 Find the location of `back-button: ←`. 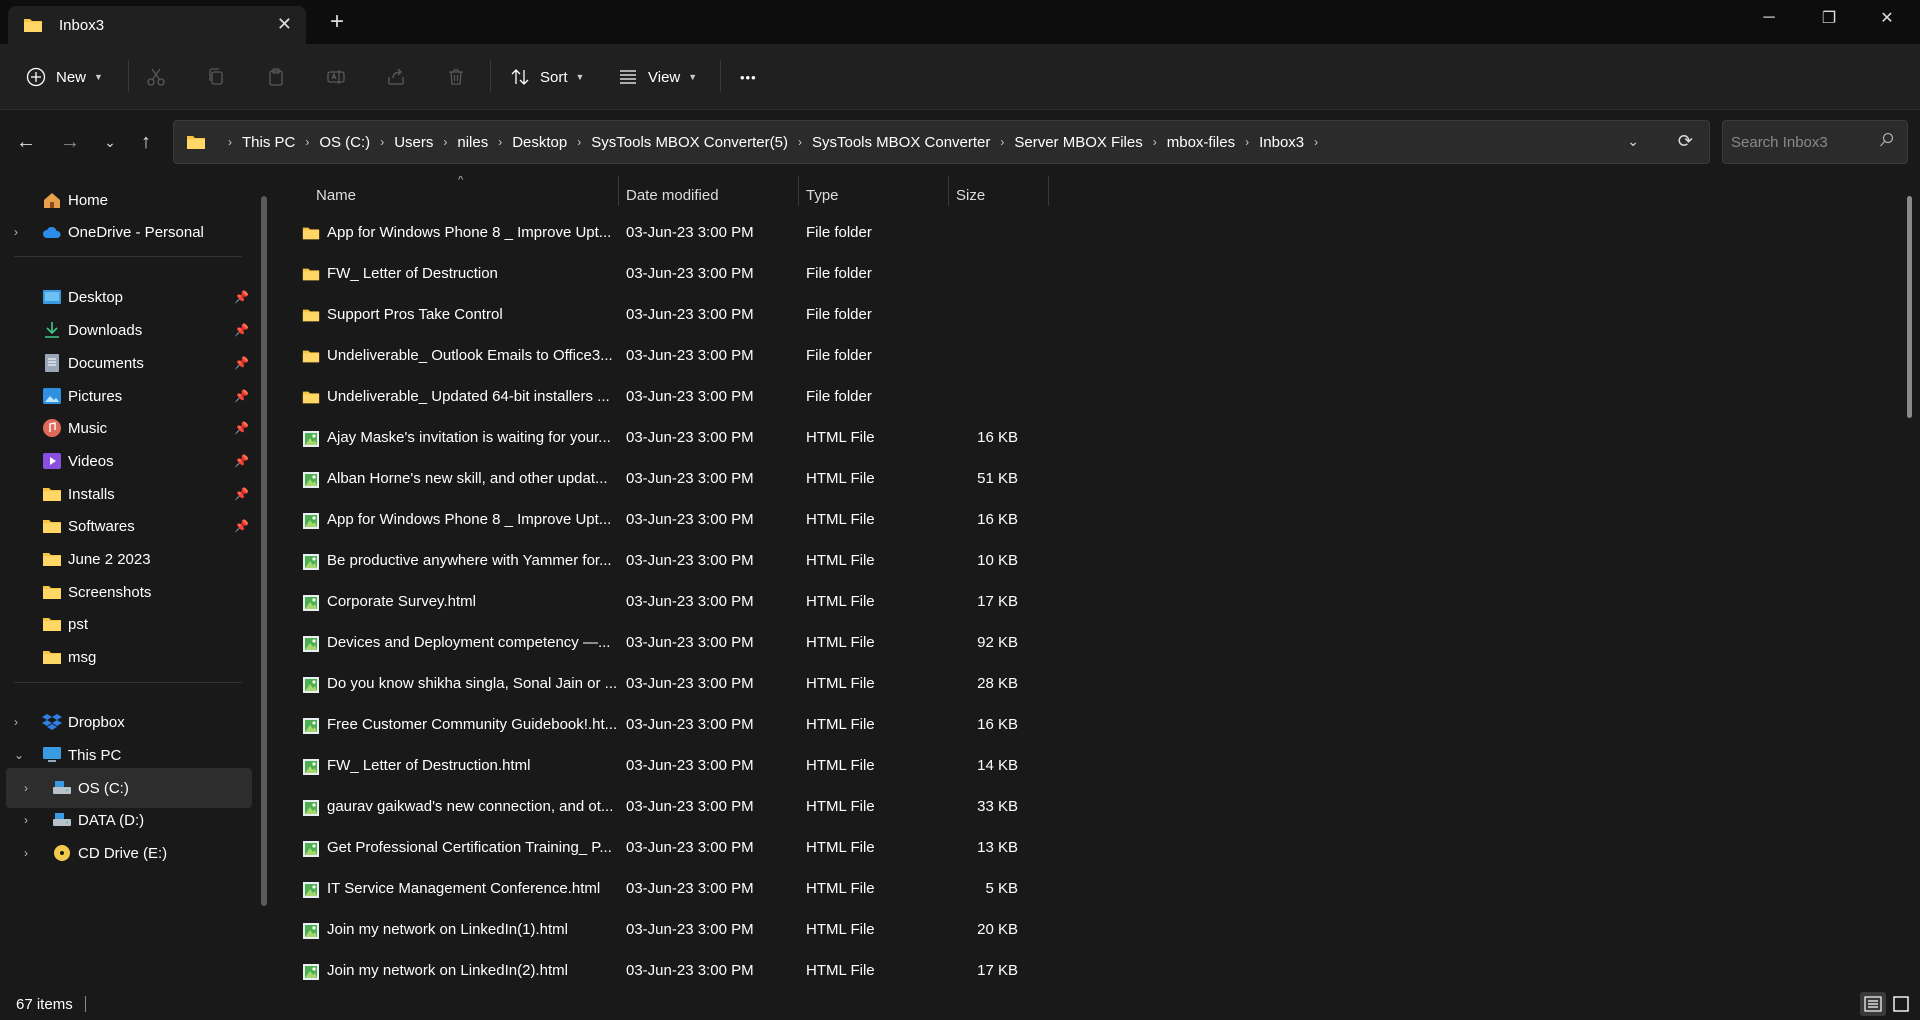

back-button: ← is located at coordinates (26, 142).